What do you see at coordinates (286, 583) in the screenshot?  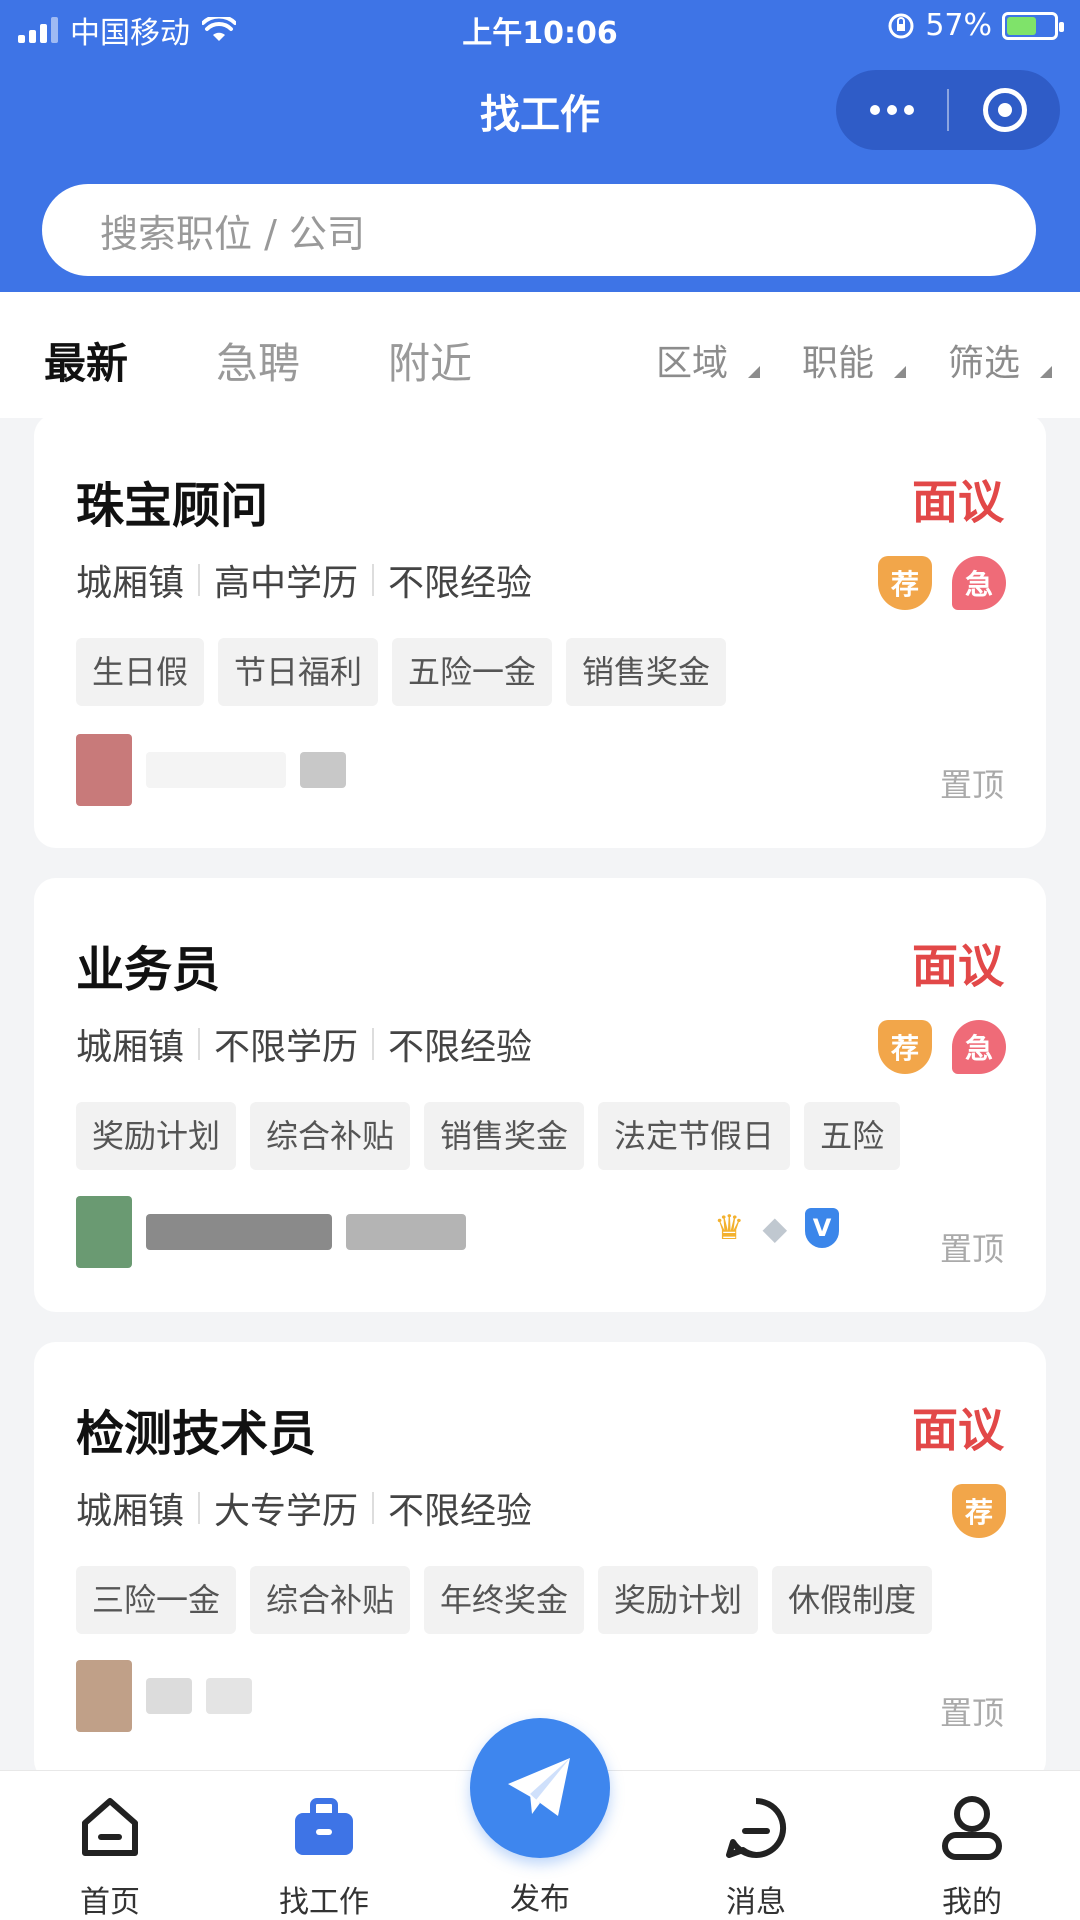 I see `job-education: 高中学历` at bounding box center [286, 583].